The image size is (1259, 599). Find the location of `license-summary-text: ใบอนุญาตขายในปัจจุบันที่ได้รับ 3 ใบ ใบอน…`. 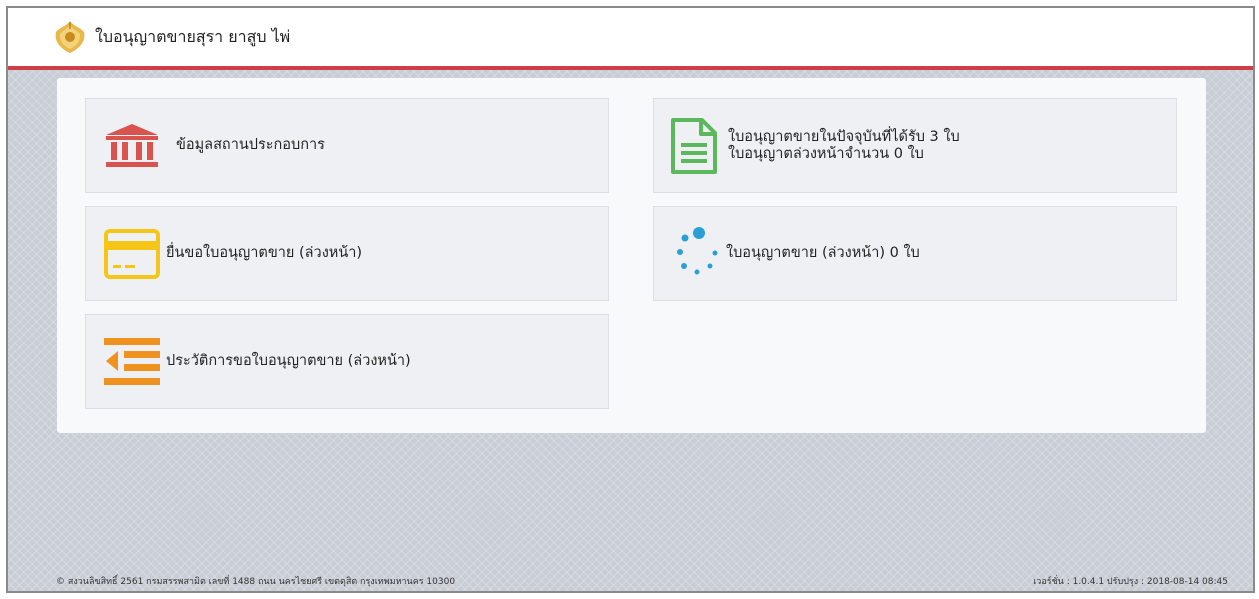

license-summary-text: ใบอนุญาตขายในปัจจุบันที่ได้รับ 3 ใบ ใบอน… is located at coordinates (844, 146).